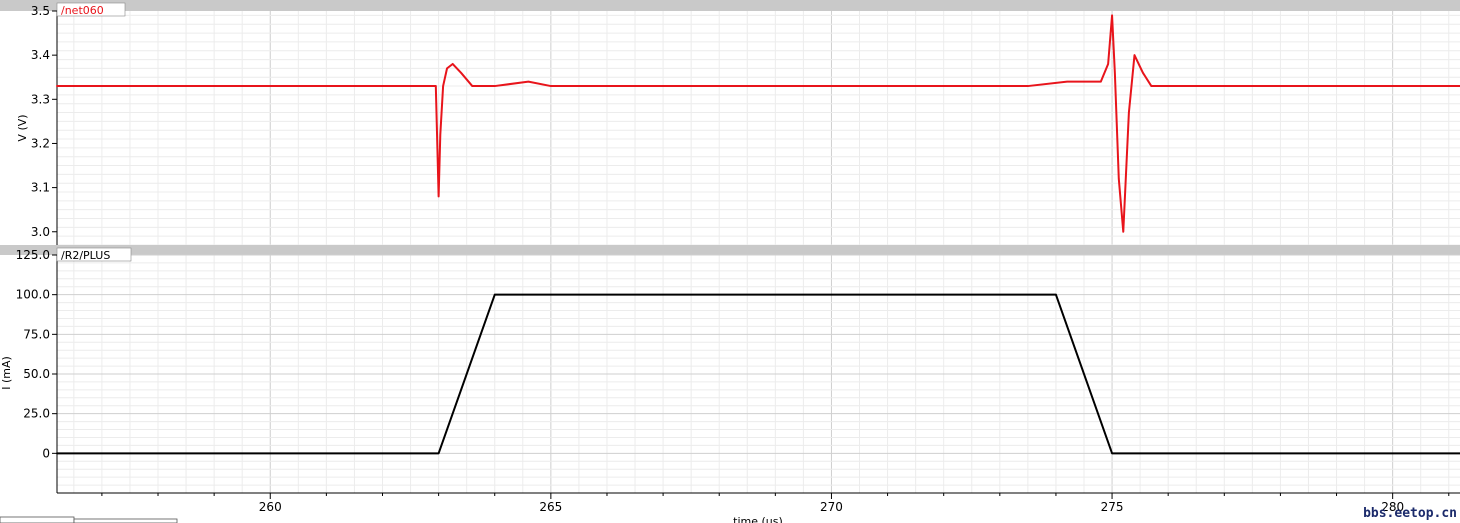 The image size is (1460, 523). What do you see at coordinates (270, 507) in the screenshot?
I see `time-x-tick-label: 260` at bounding box center [270, 507].